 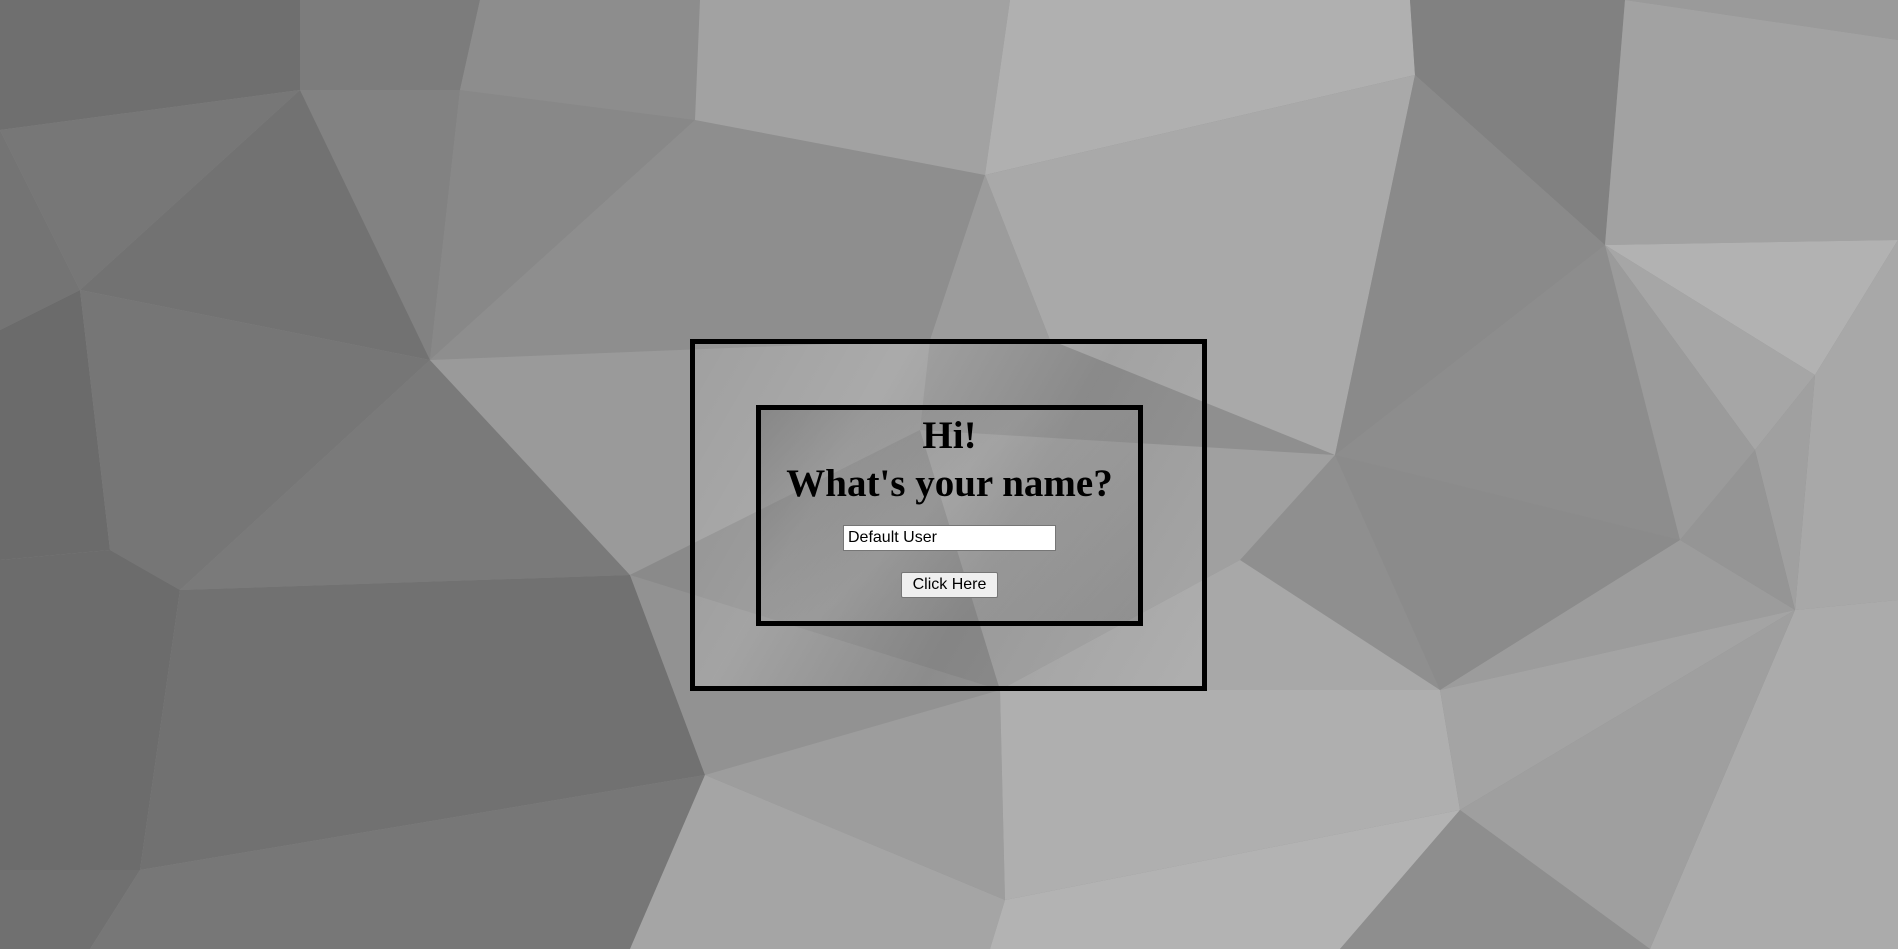 What do you see at coordinates (949, 483) in the screenshot?
I see `greeting-line-2: What's your name?` at bounding box center [949, 483].